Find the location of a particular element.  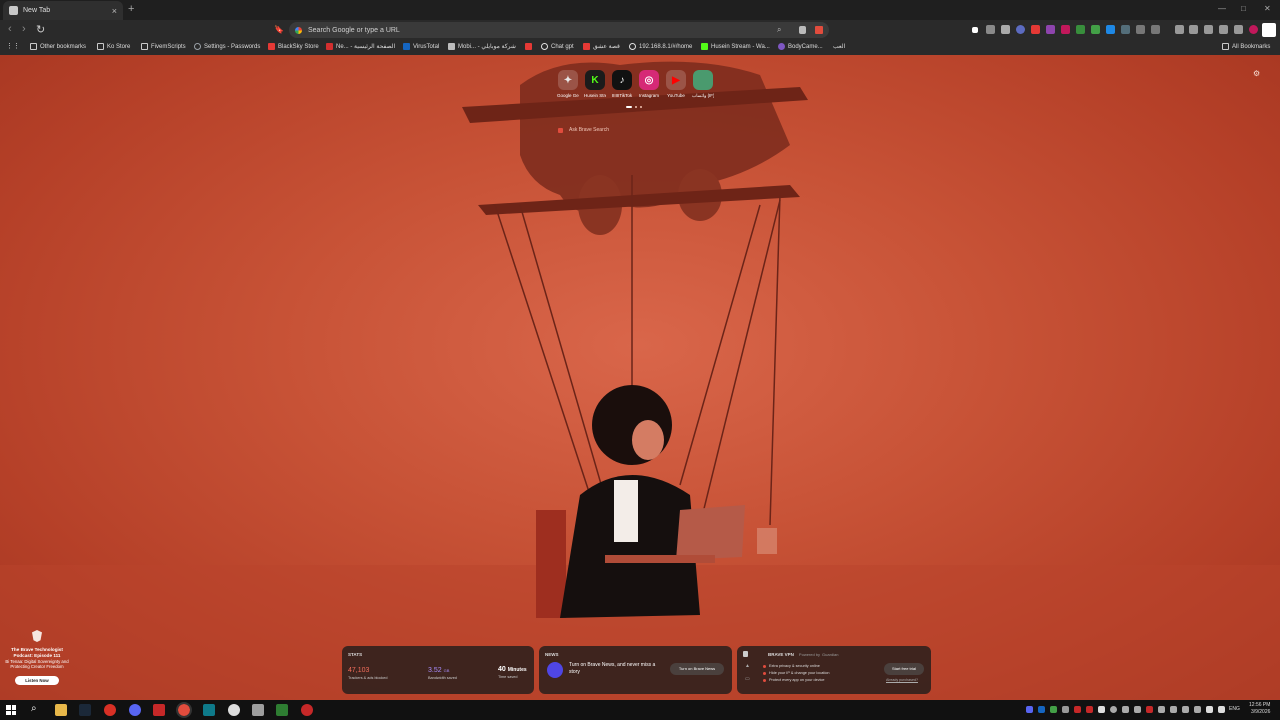

extensions-puzzle-icon is located at coordinates (1140, 29).